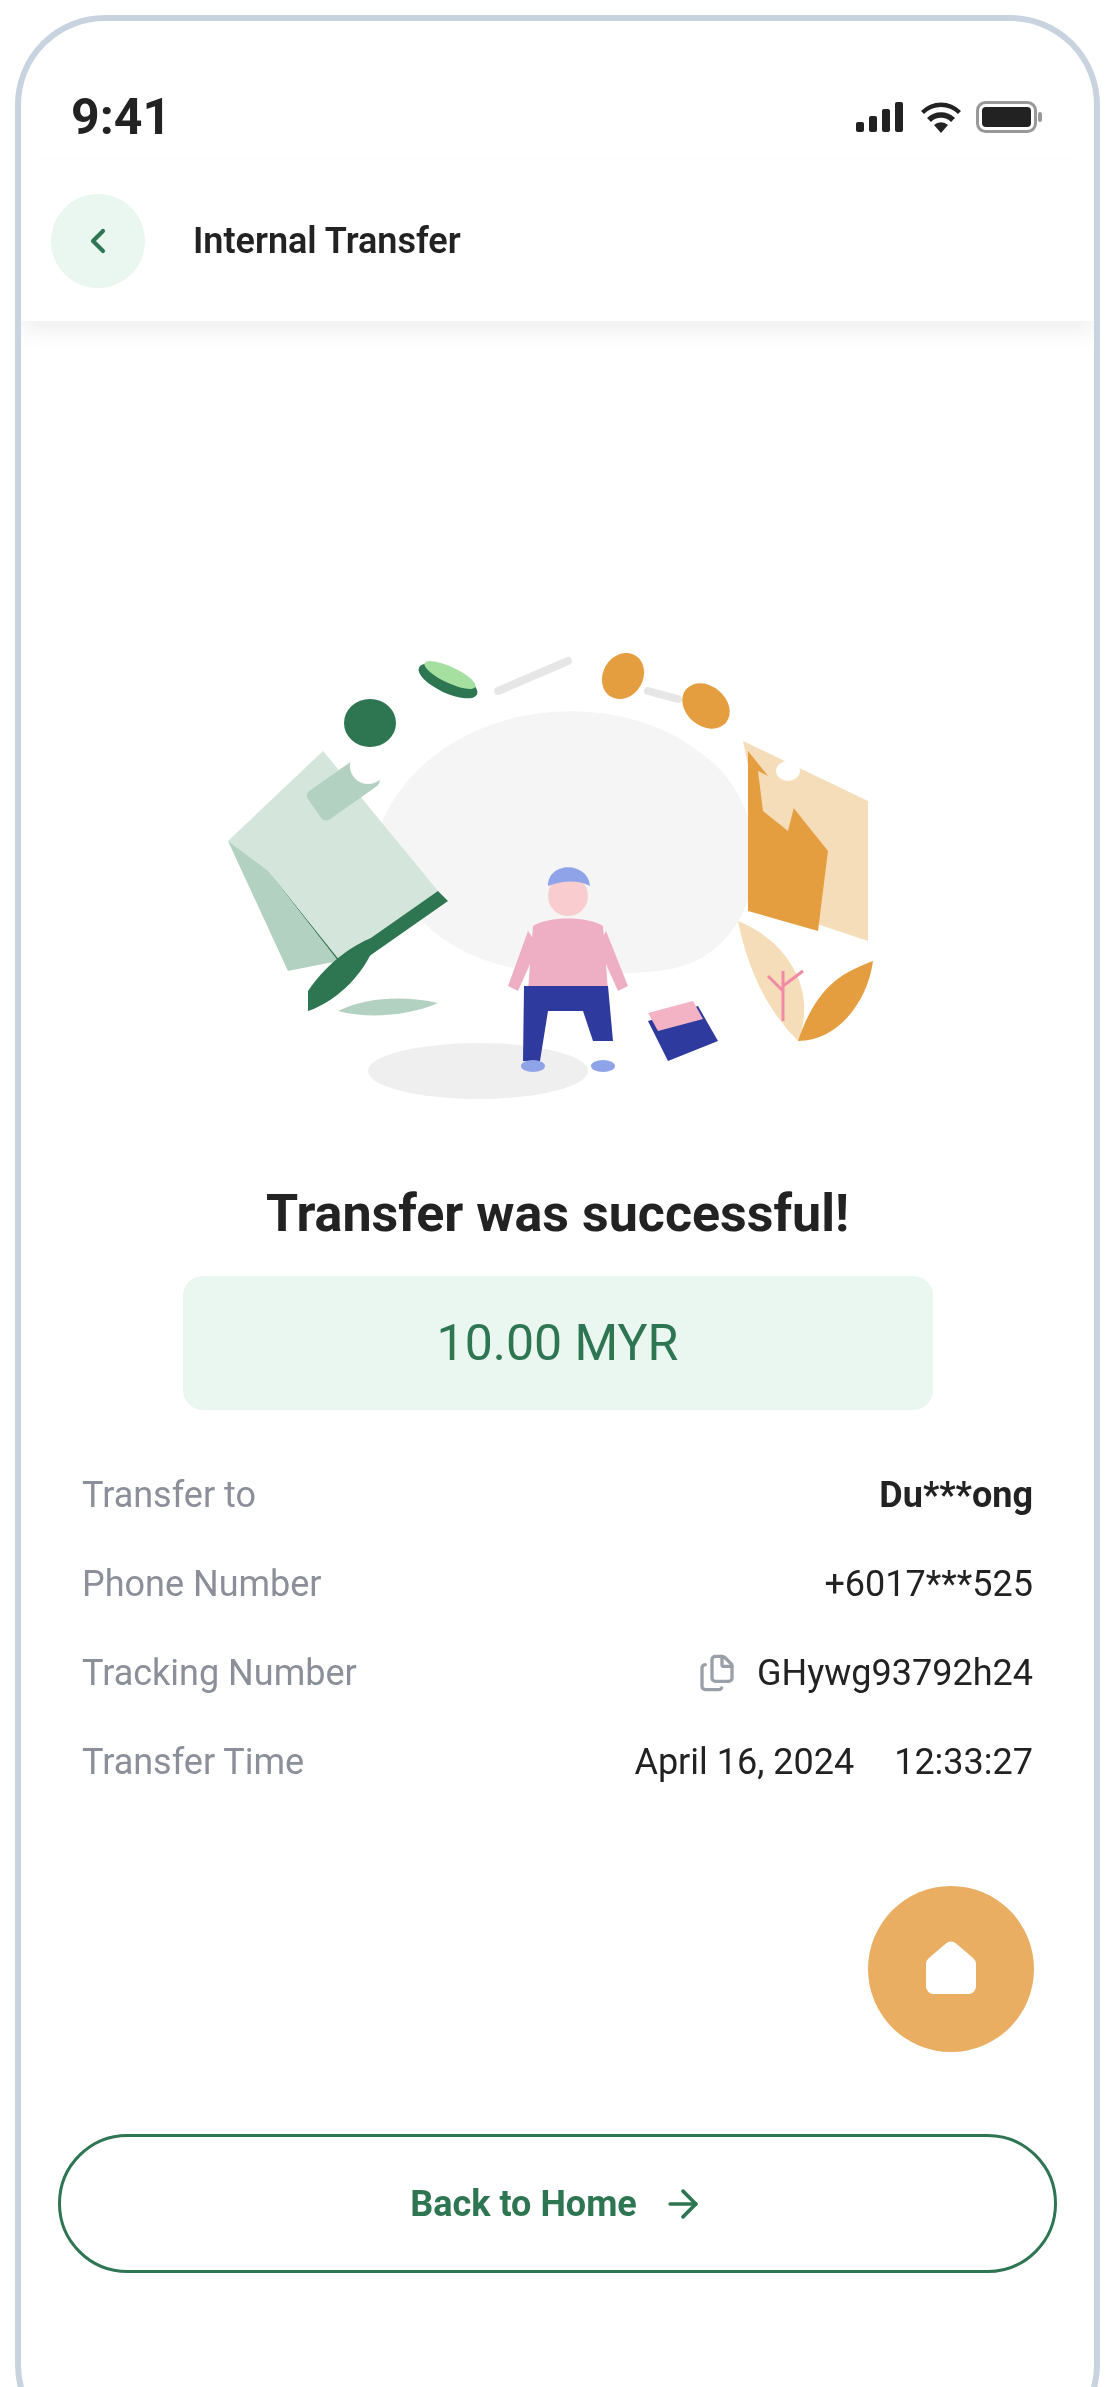  I want to click on back-to-home-button: Back to Home, so click(557, 2203).